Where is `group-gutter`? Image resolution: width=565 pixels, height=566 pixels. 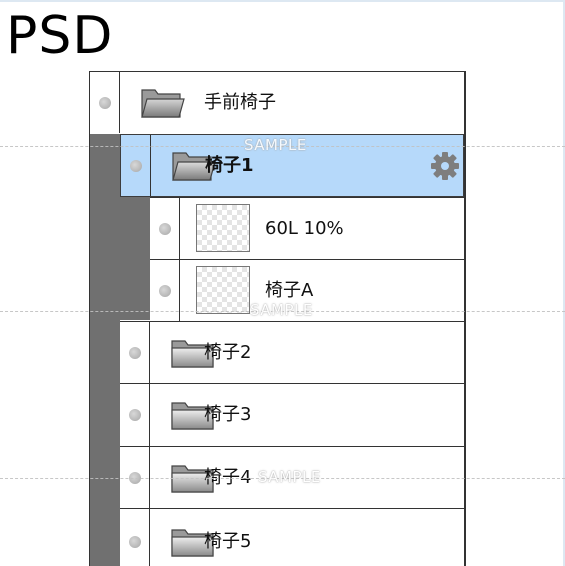
group-gutter is located at coordinates (135, 258).